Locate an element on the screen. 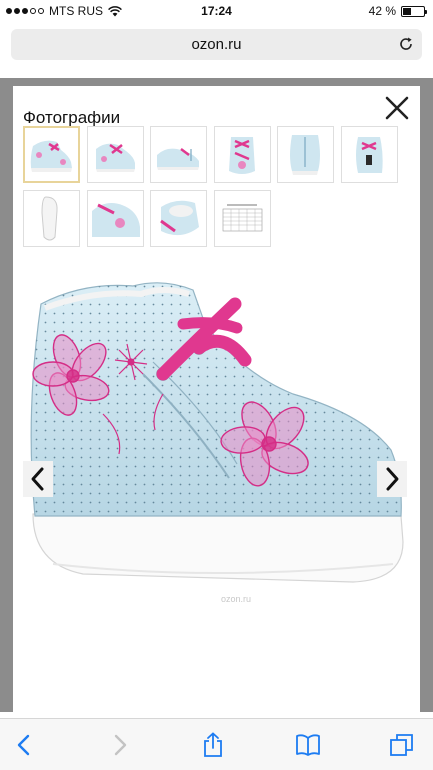 The image size is (433, 770). shoe-top-view-thumbnail is located at coordinates (179, 218).